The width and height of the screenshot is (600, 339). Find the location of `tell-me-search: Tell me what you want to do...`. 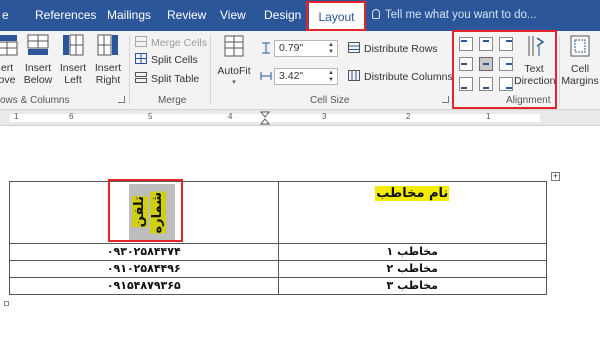

tell-me-search: Tell me what you want to do... is located at coordinates (454, 15).